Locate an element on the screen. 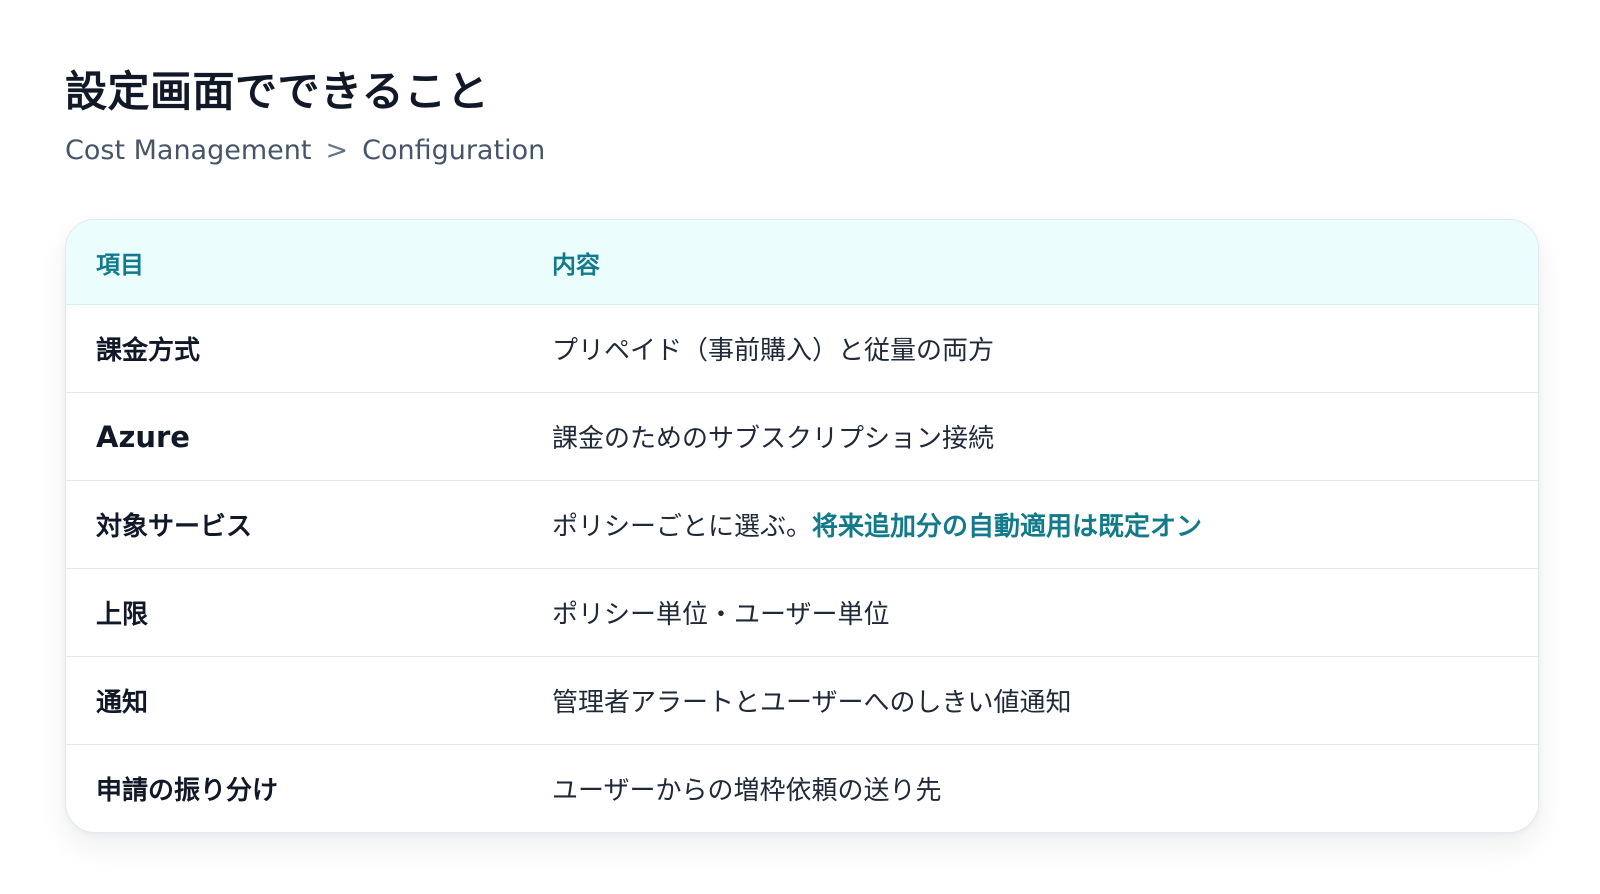 Image resolution: width=1600 pixels, height=894 pixels. table-row: 課金方式 プリペイド（事前購入）と従量の両方 is located at coordinates (802, 349).